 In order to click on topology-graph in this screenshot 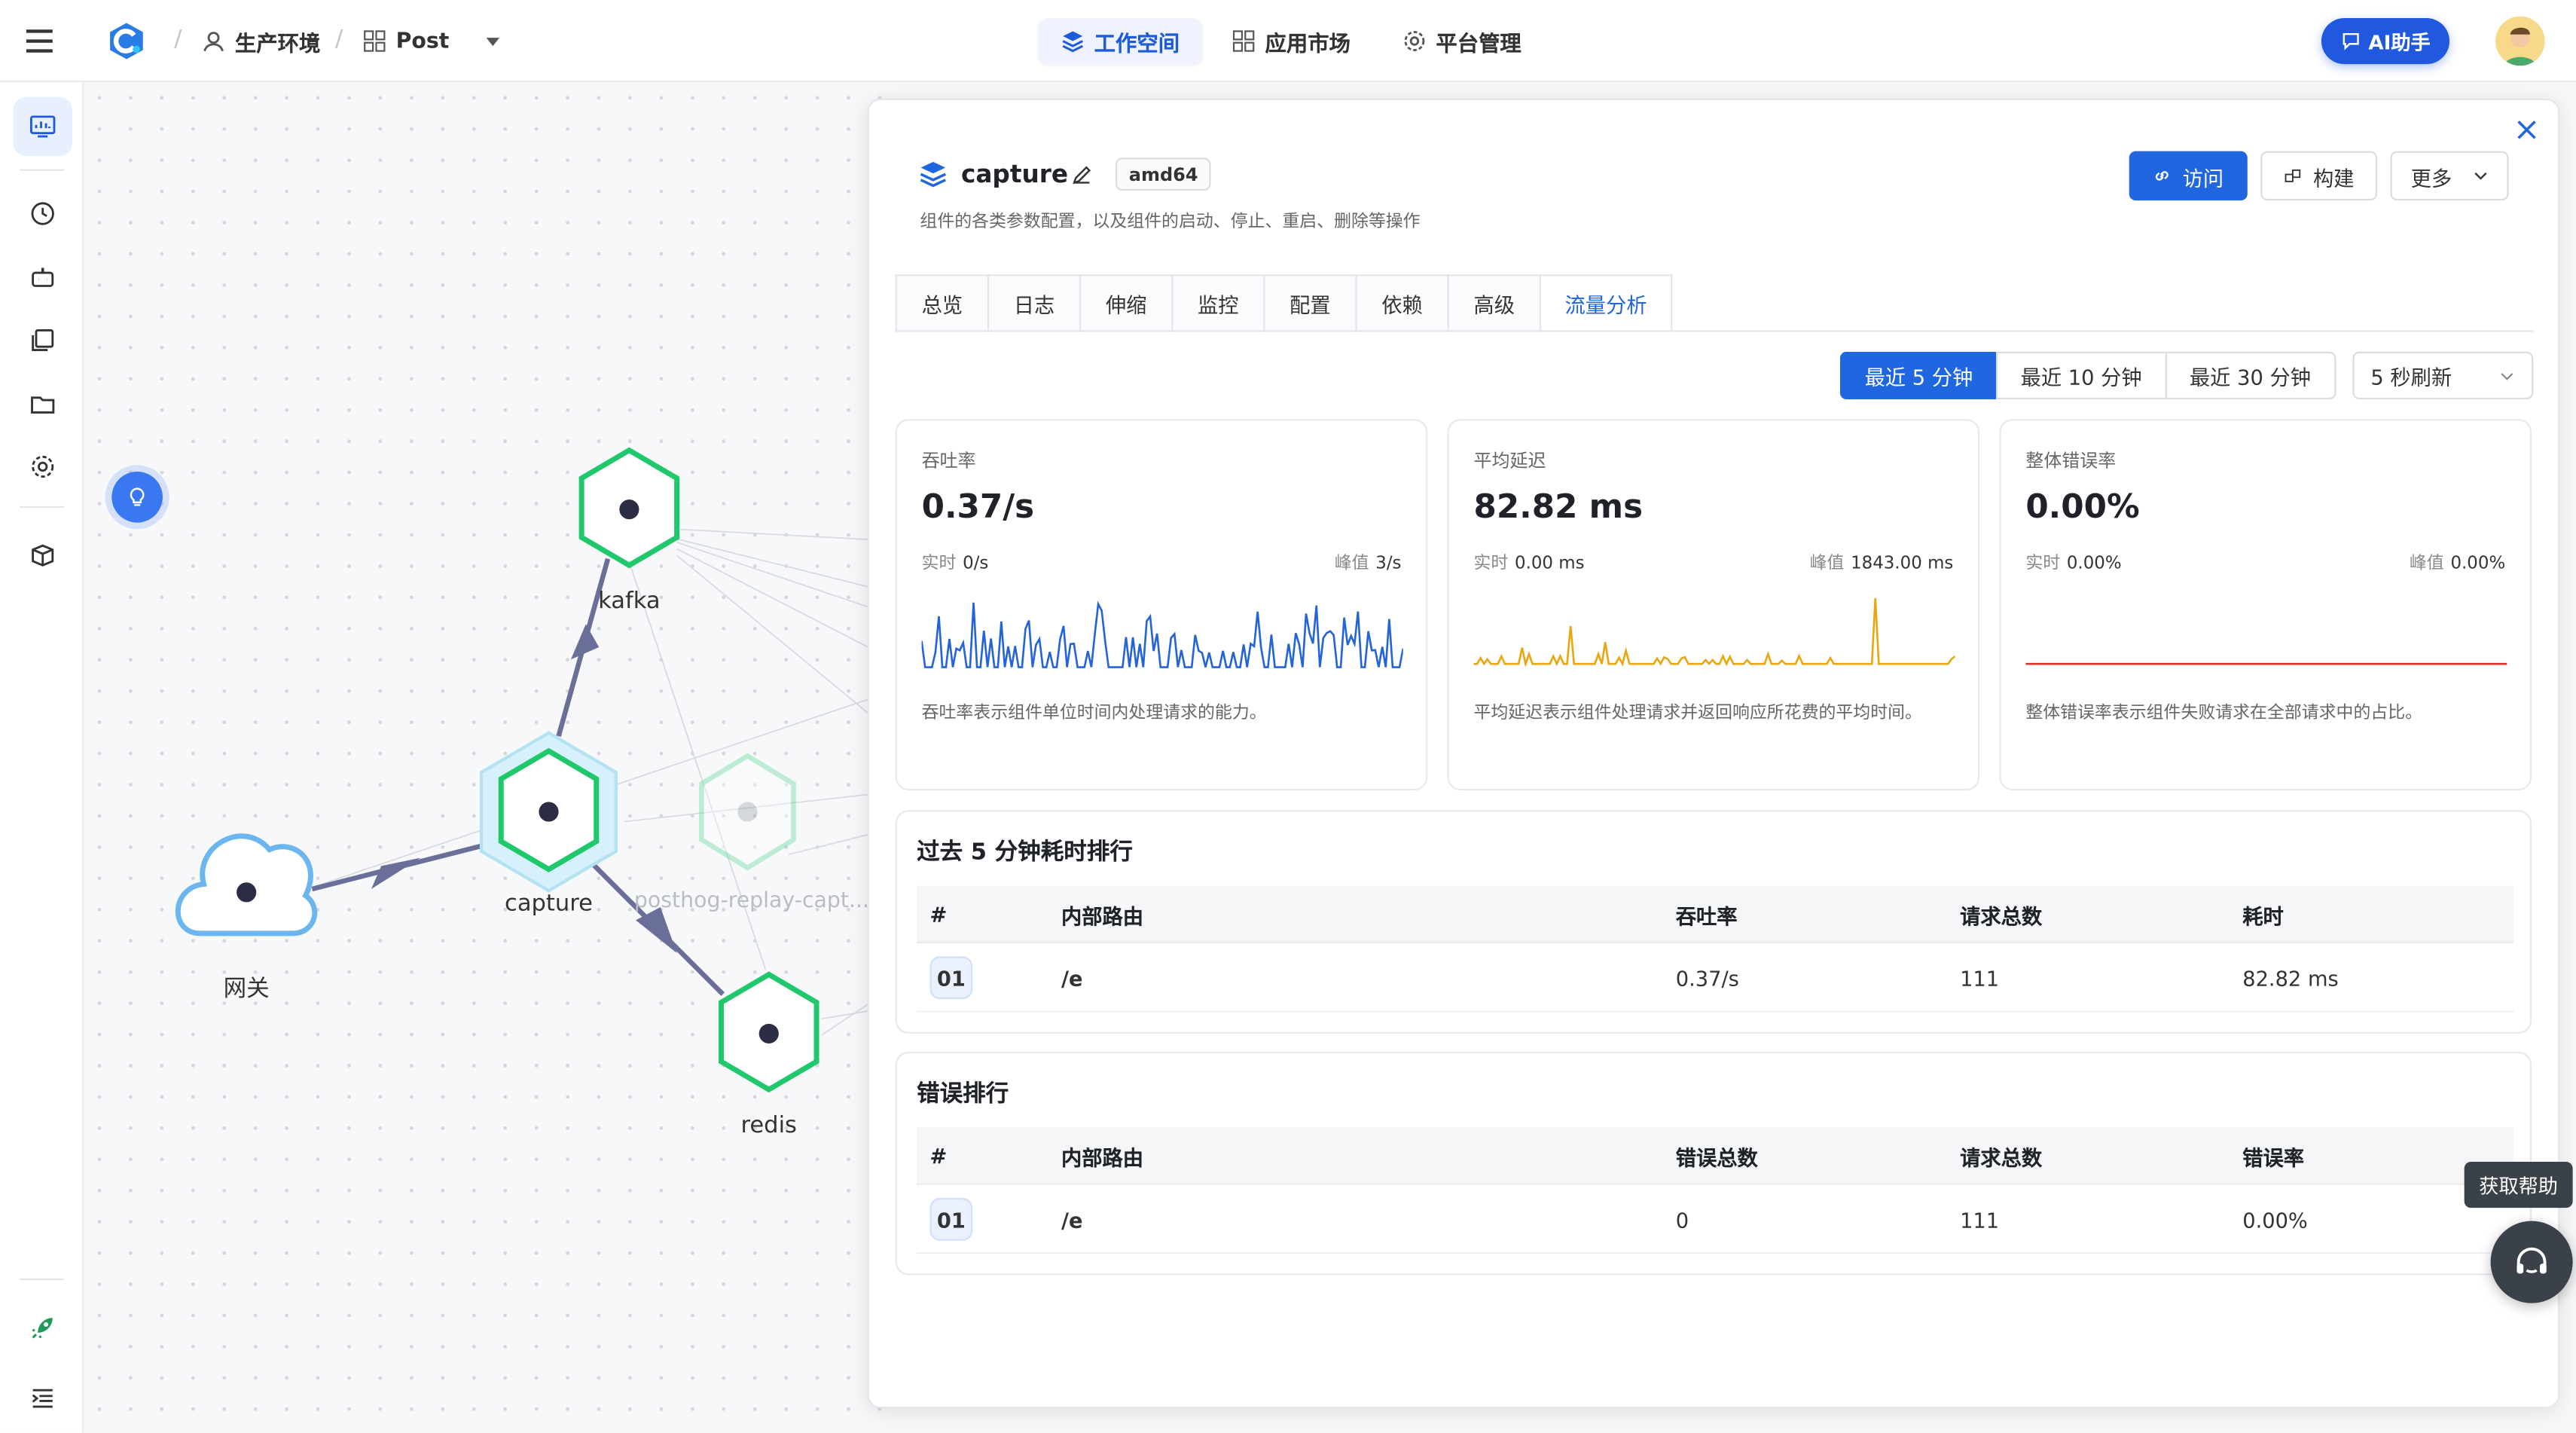, I will do `click(547, 770)`.